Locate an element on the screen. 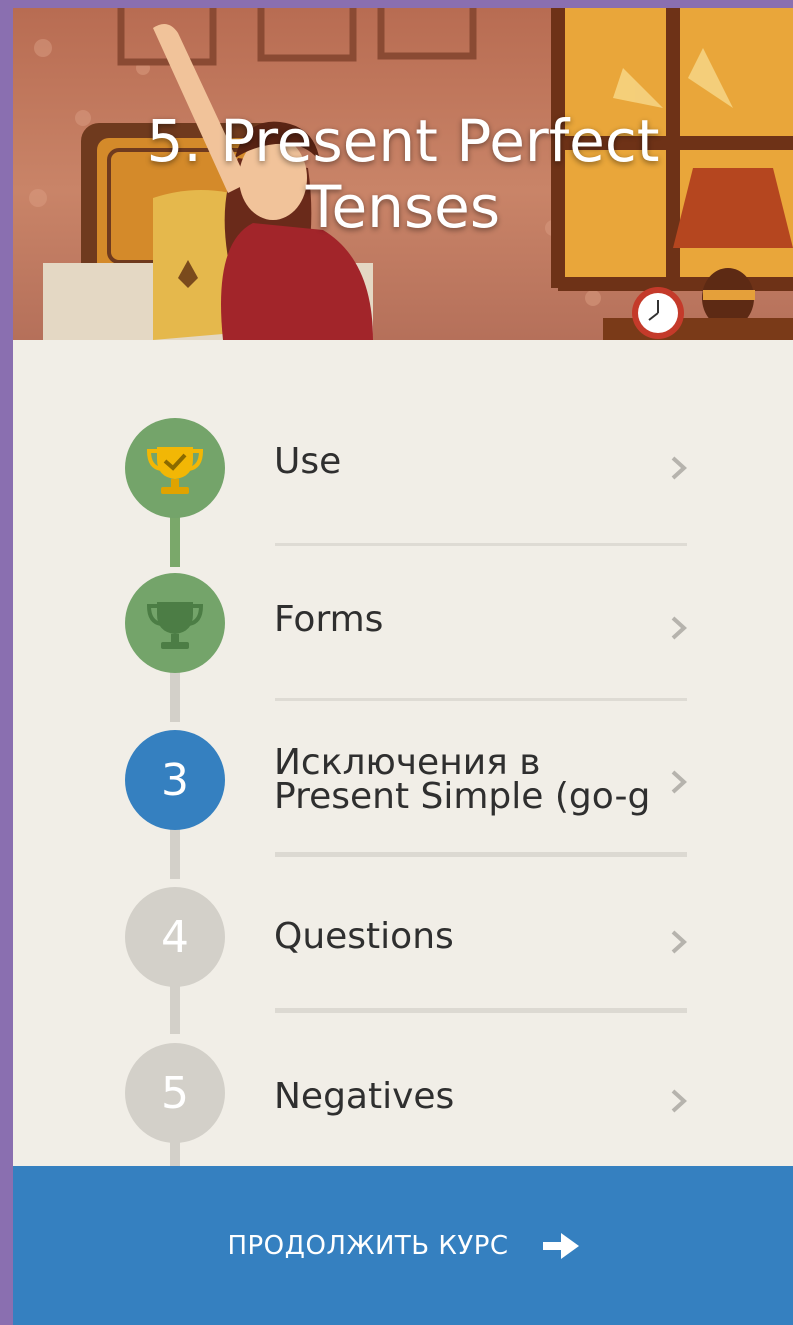 This screenshot has height=1325, width=793. lesson-step-1-badge is located at coordinates (175, 468).